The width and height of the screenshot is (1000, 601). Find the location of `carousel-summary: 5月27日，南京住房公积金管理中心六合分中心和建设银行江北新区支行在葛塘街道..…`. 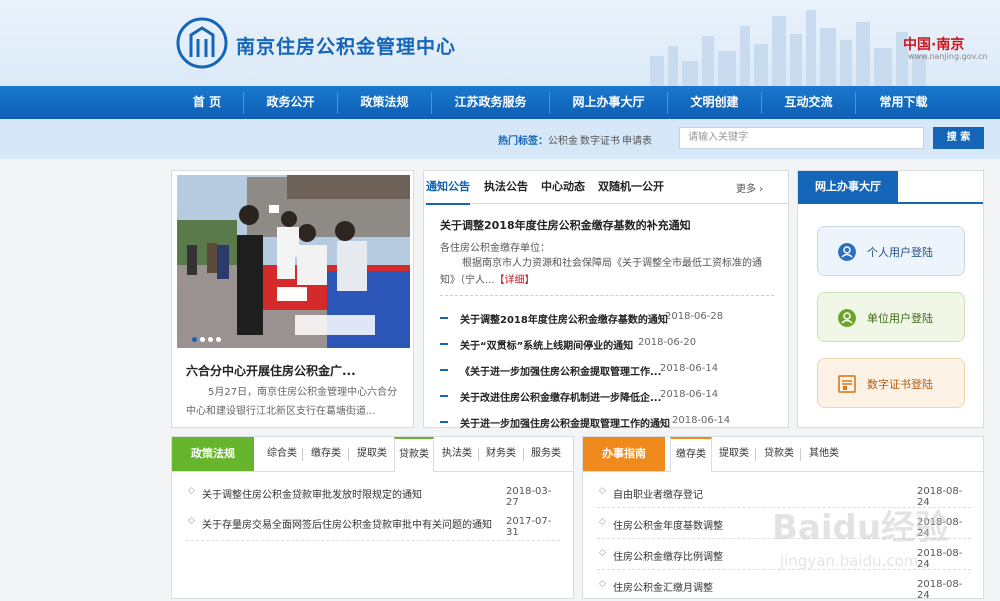

carousel-summary: 5月27日，南京住房公积金管理中心六合分中心和建设银行江北新区支行在葛塘街道..… is located at coordinates (292, 402).